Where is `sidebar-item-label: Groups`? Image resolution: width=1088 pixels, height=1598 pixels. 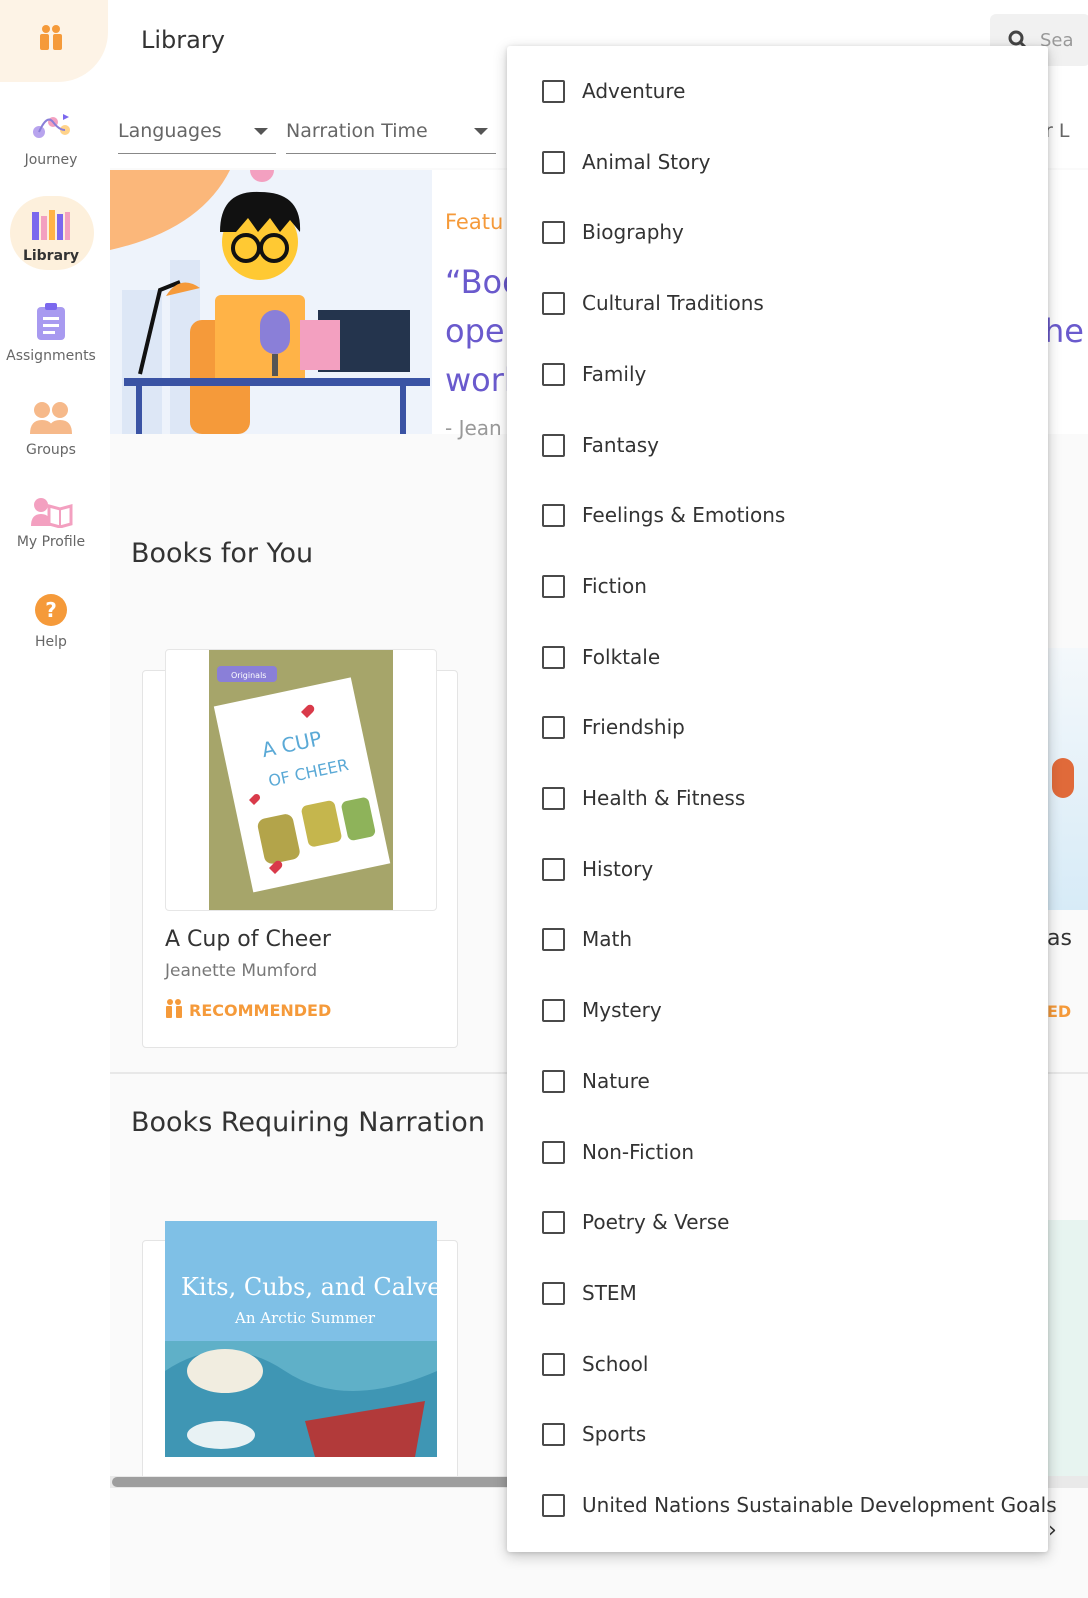 sidebar-item-label: Groups is located at coordinates (51, 450).